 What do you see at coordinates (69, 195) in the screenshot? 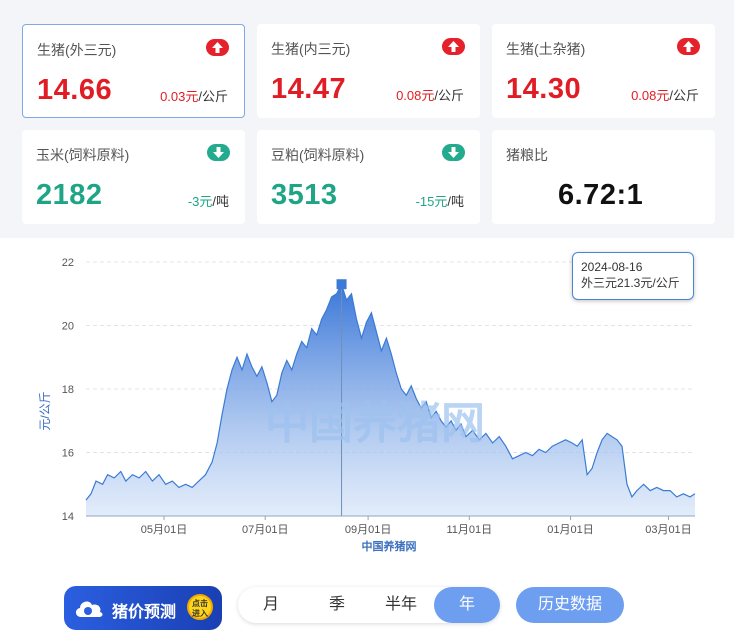
I see `card-value: 2182` at bounding box center [69, 195].